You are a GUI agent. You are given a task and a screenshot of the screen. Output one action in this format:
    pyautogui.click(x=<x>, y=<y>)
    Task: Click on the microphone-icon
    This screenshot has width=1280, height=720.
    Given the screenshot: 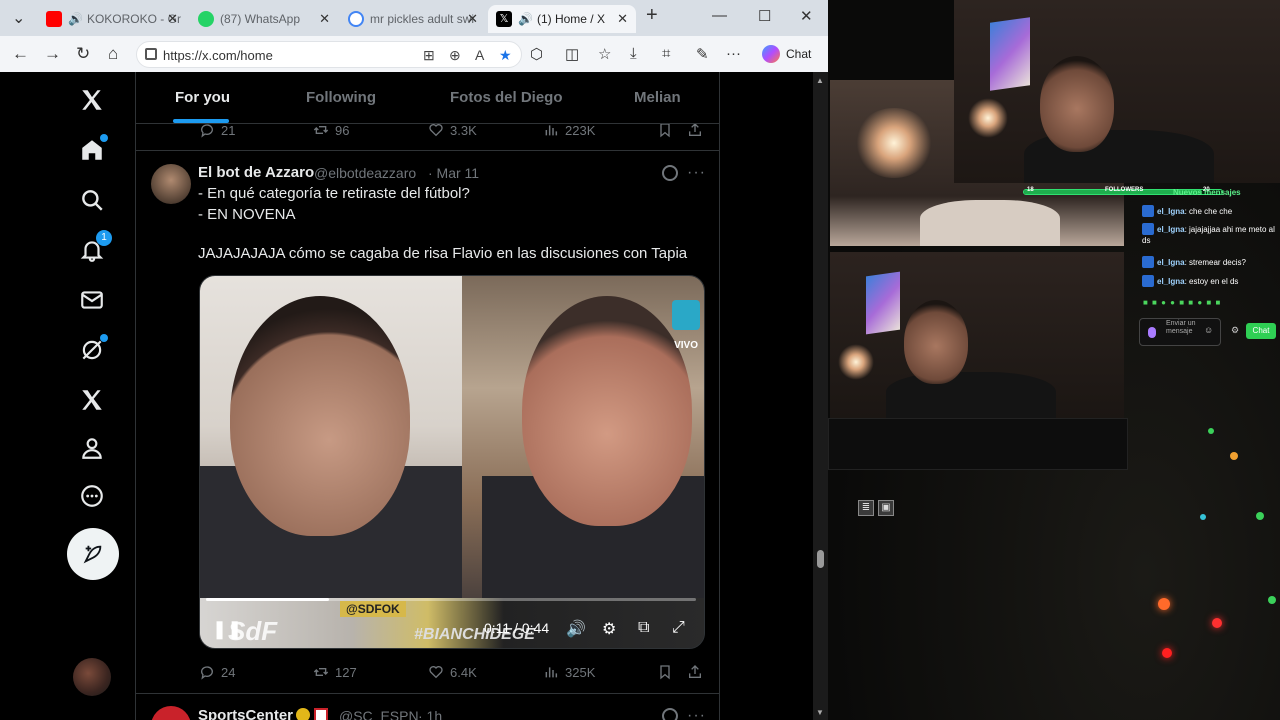 What is the action you would take?
    pyautogui.click(x=1152, y=332)
    